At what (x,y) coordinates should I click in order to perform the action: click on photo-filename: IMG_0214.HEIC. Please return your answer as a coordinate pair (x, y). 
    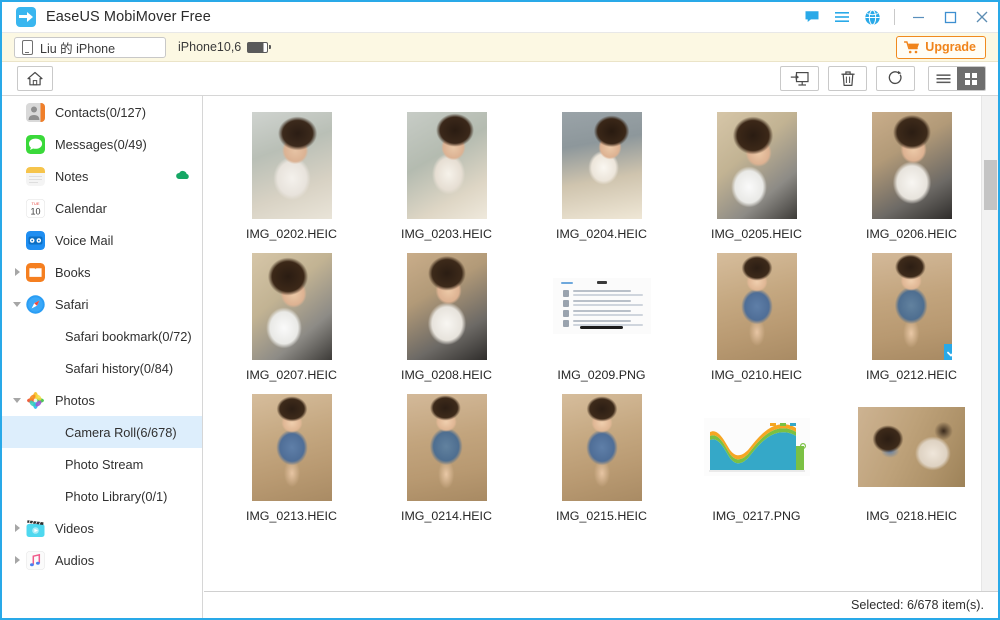
    Looking at the image, I should click on (446, 516).